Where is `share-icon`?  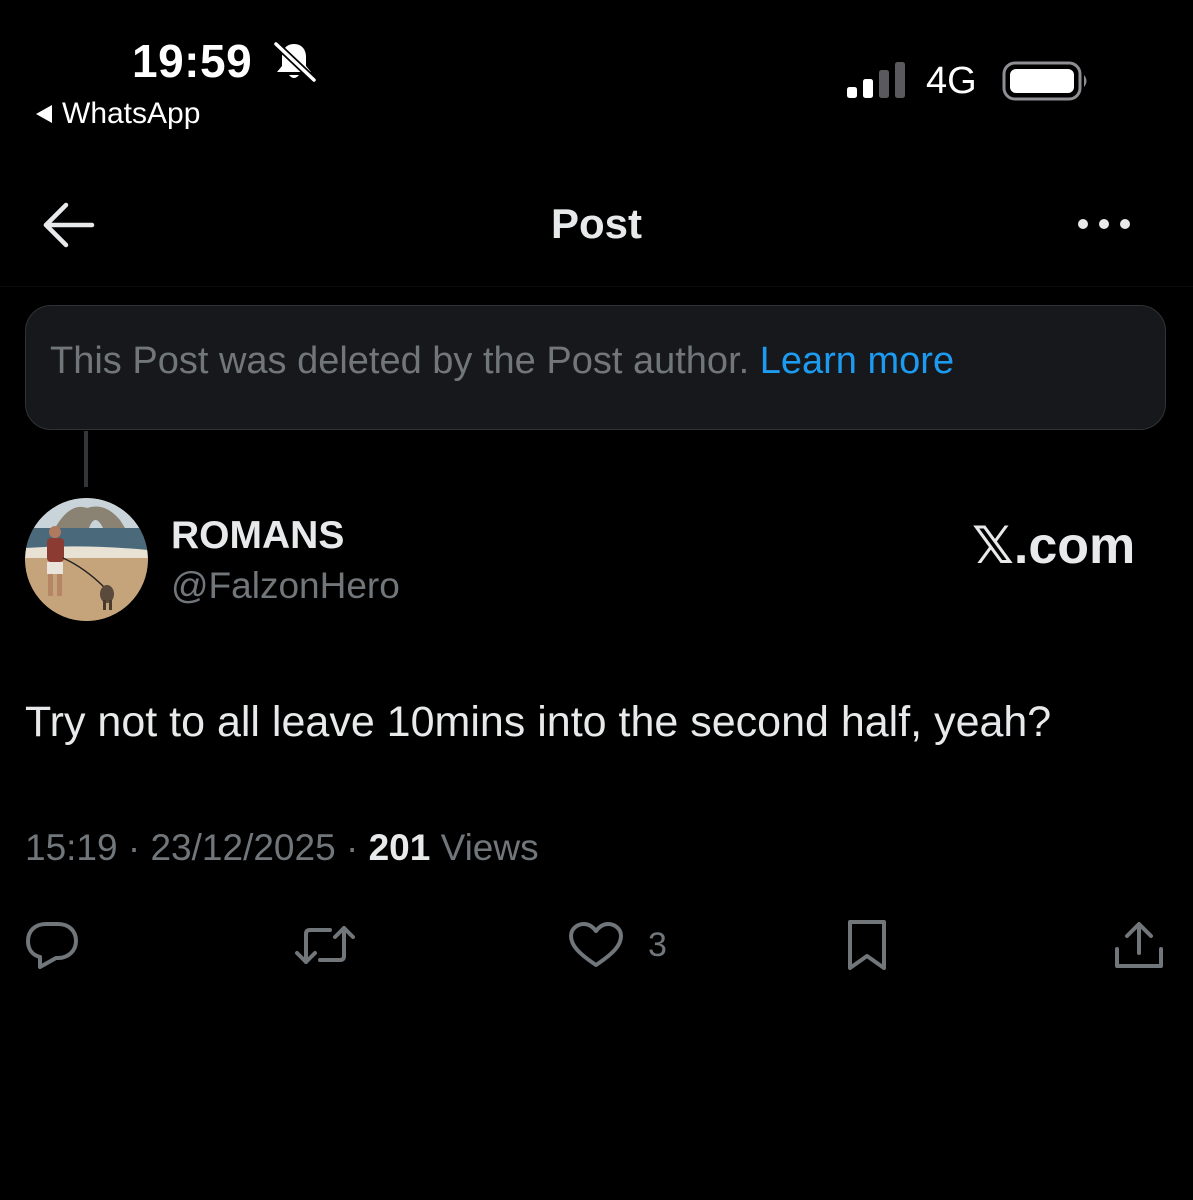
share-icon is located at coordinates (1139, 945).